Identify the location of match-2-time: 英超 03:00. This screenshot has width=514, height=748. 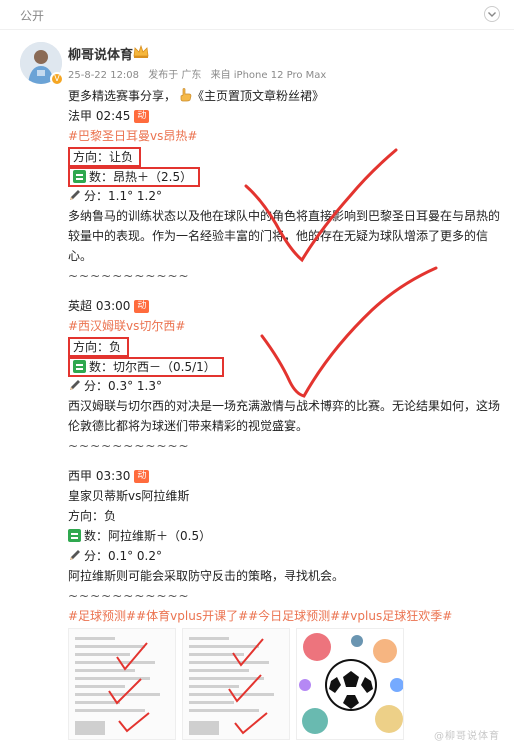
(99, 306).